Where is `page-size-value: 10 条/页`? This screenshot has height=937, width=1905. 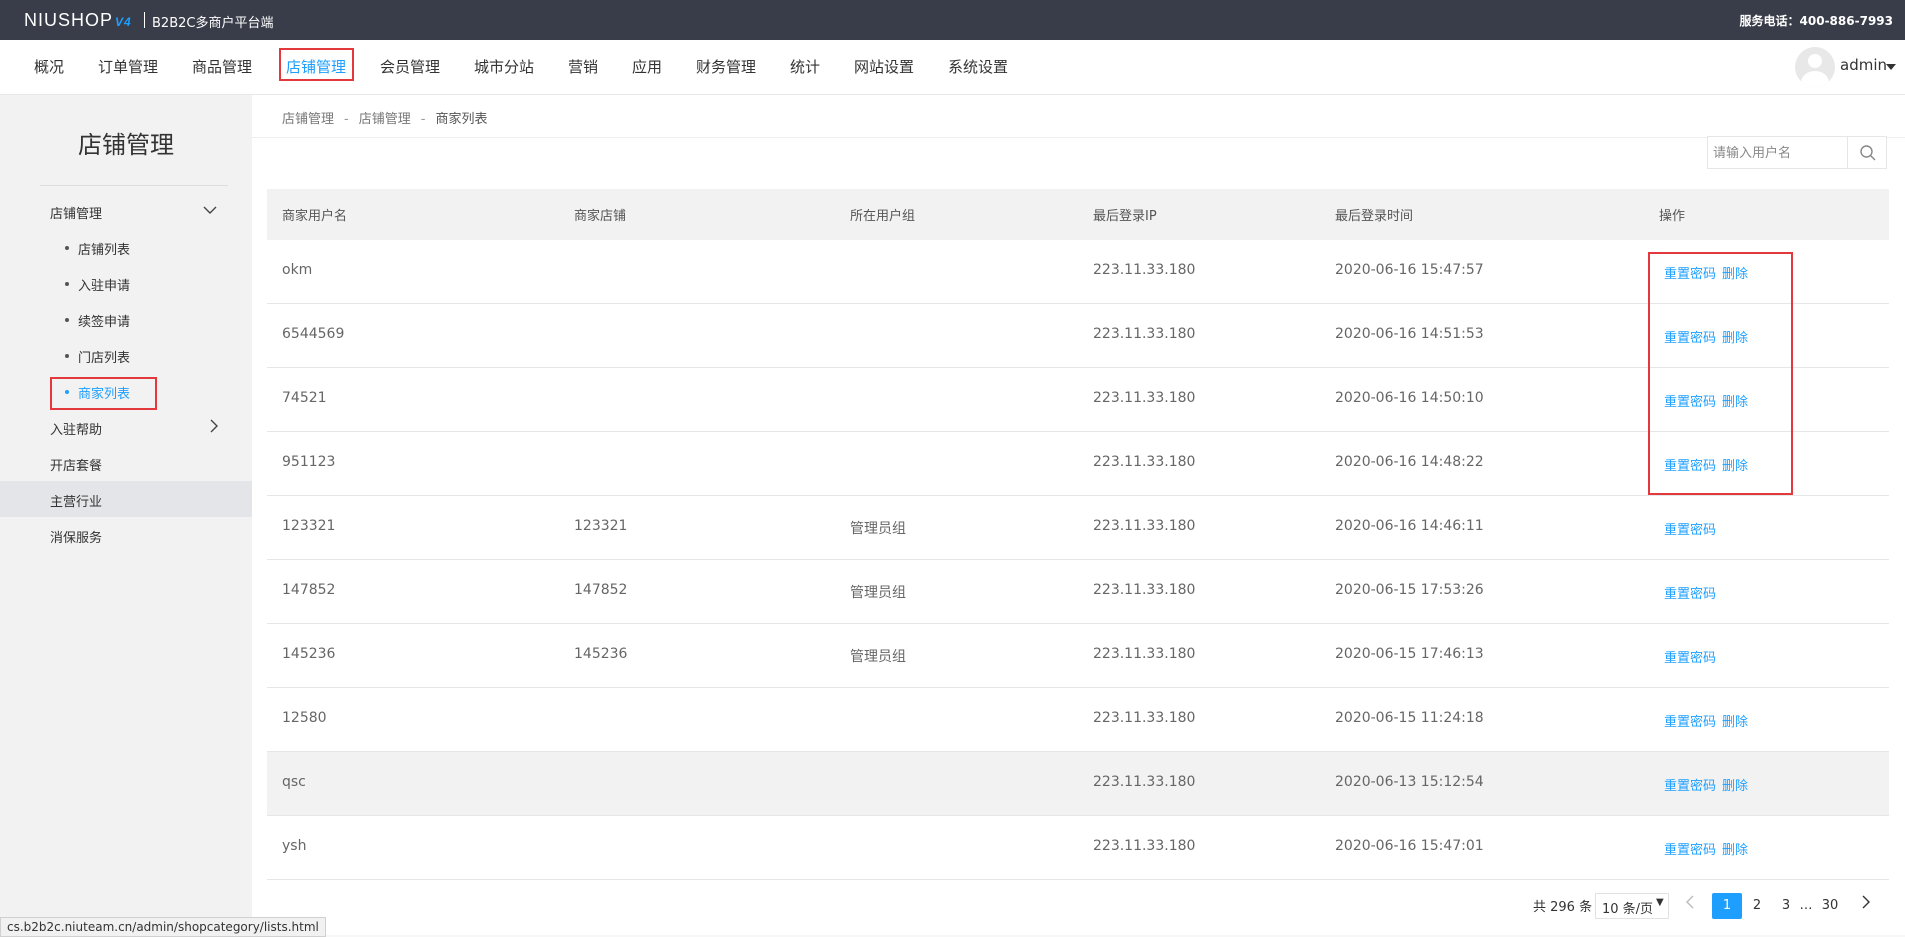 page-size-value: 10 条/页 is located at coordinates (1628, 909).